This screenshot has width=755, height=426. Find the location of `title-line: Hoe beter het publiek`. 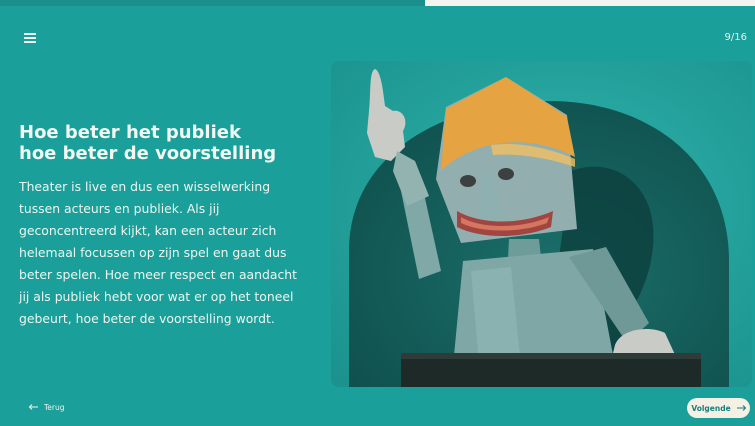

title-line: Hoe beter het publiek is located at coordinates (130, 132).